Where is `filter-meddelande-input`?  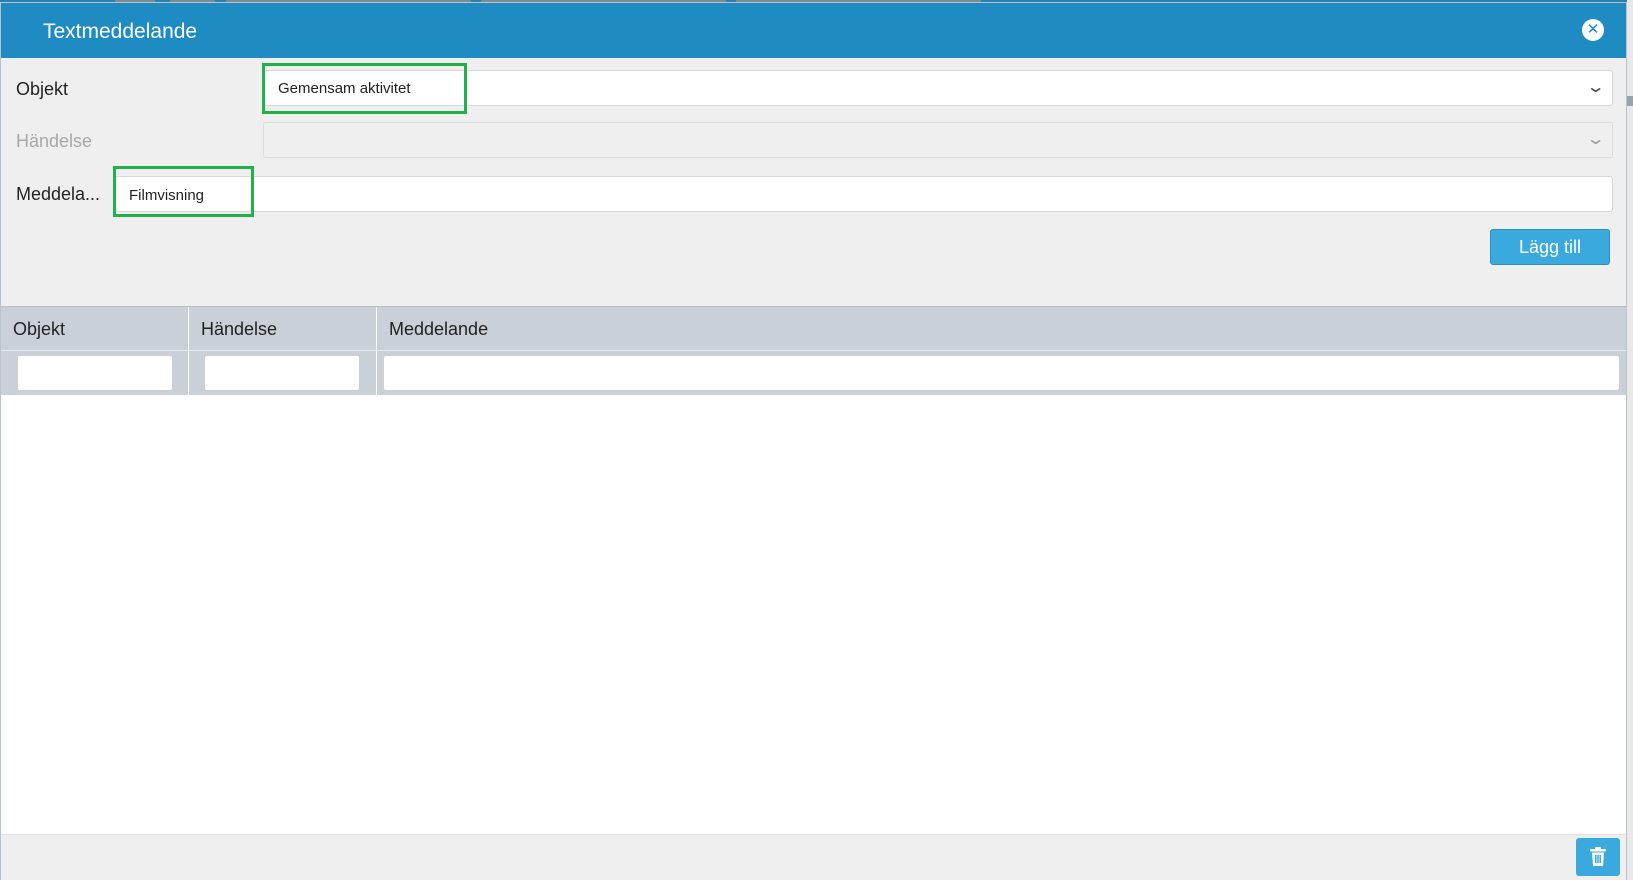 filter-meddelande-input is located at coordinates (1001, 373).